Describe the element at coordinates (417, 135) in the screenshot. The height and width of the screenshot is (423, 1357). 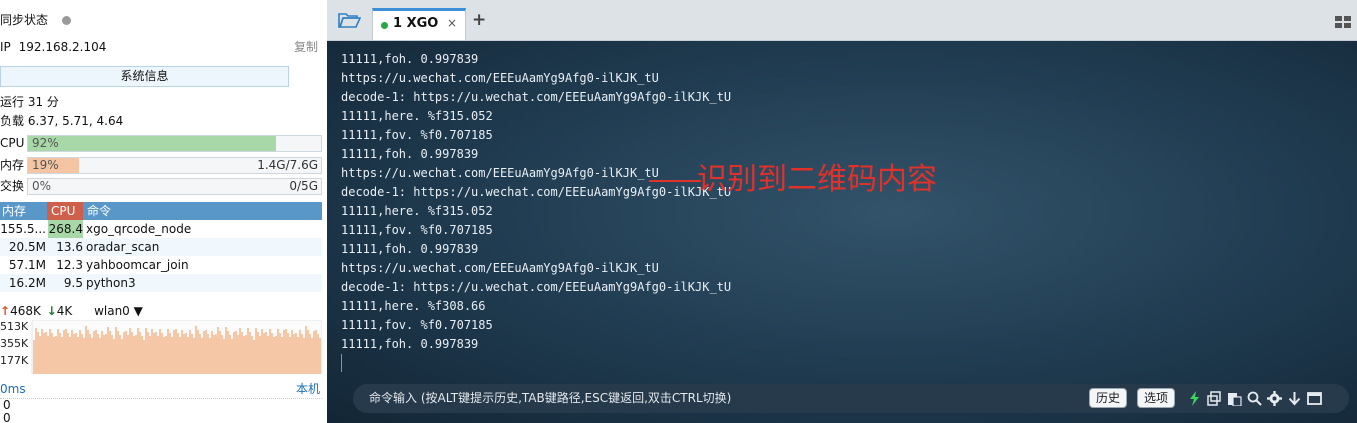
I see `terminal-line: 11111,fov. %f0.707185` at that location.